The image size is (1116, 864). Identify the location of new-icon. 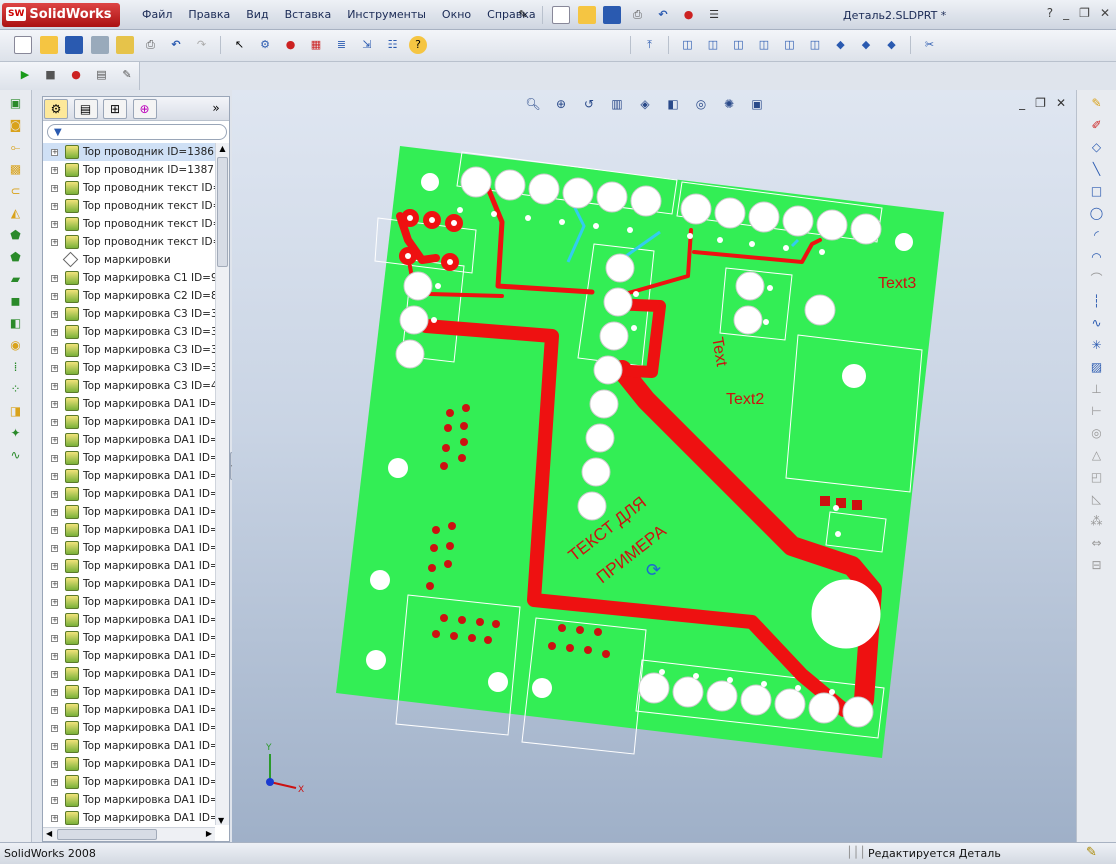
(23, 45).